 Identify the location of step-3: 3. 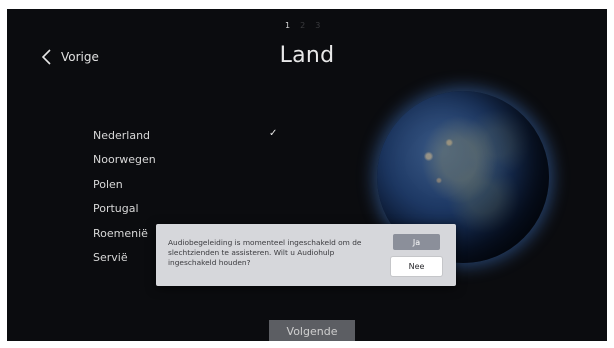
(318, 25).